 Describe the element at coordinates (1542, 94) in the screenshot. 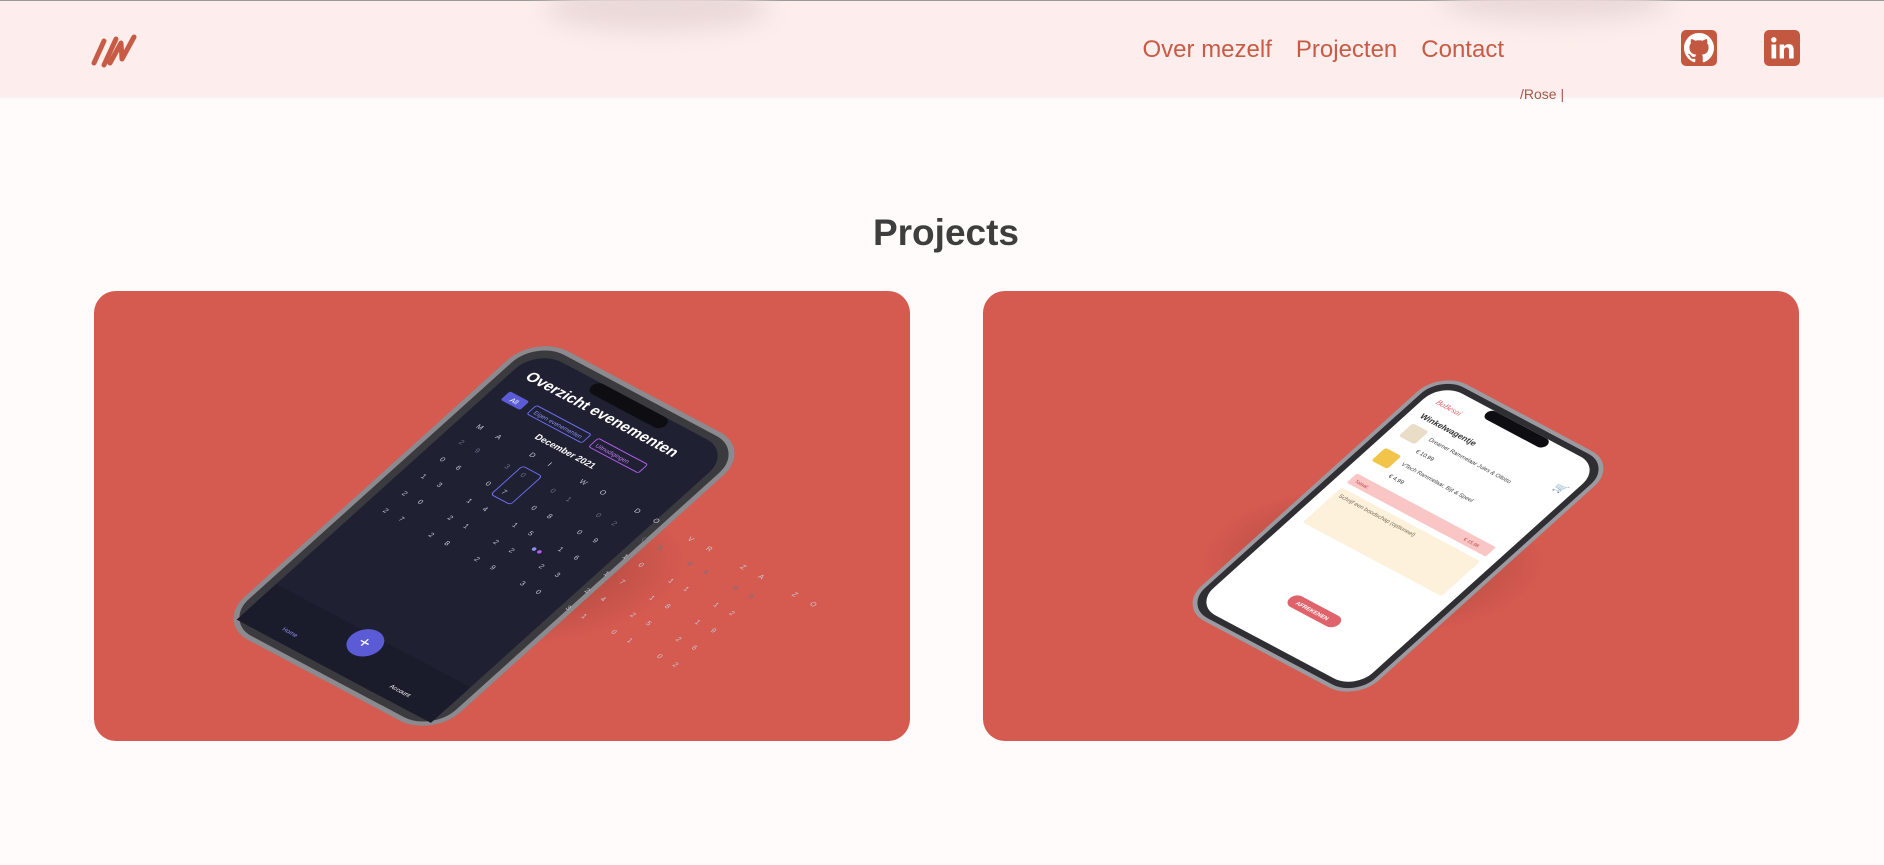

I see `partial-hidden-text: /Rose |` at that location.